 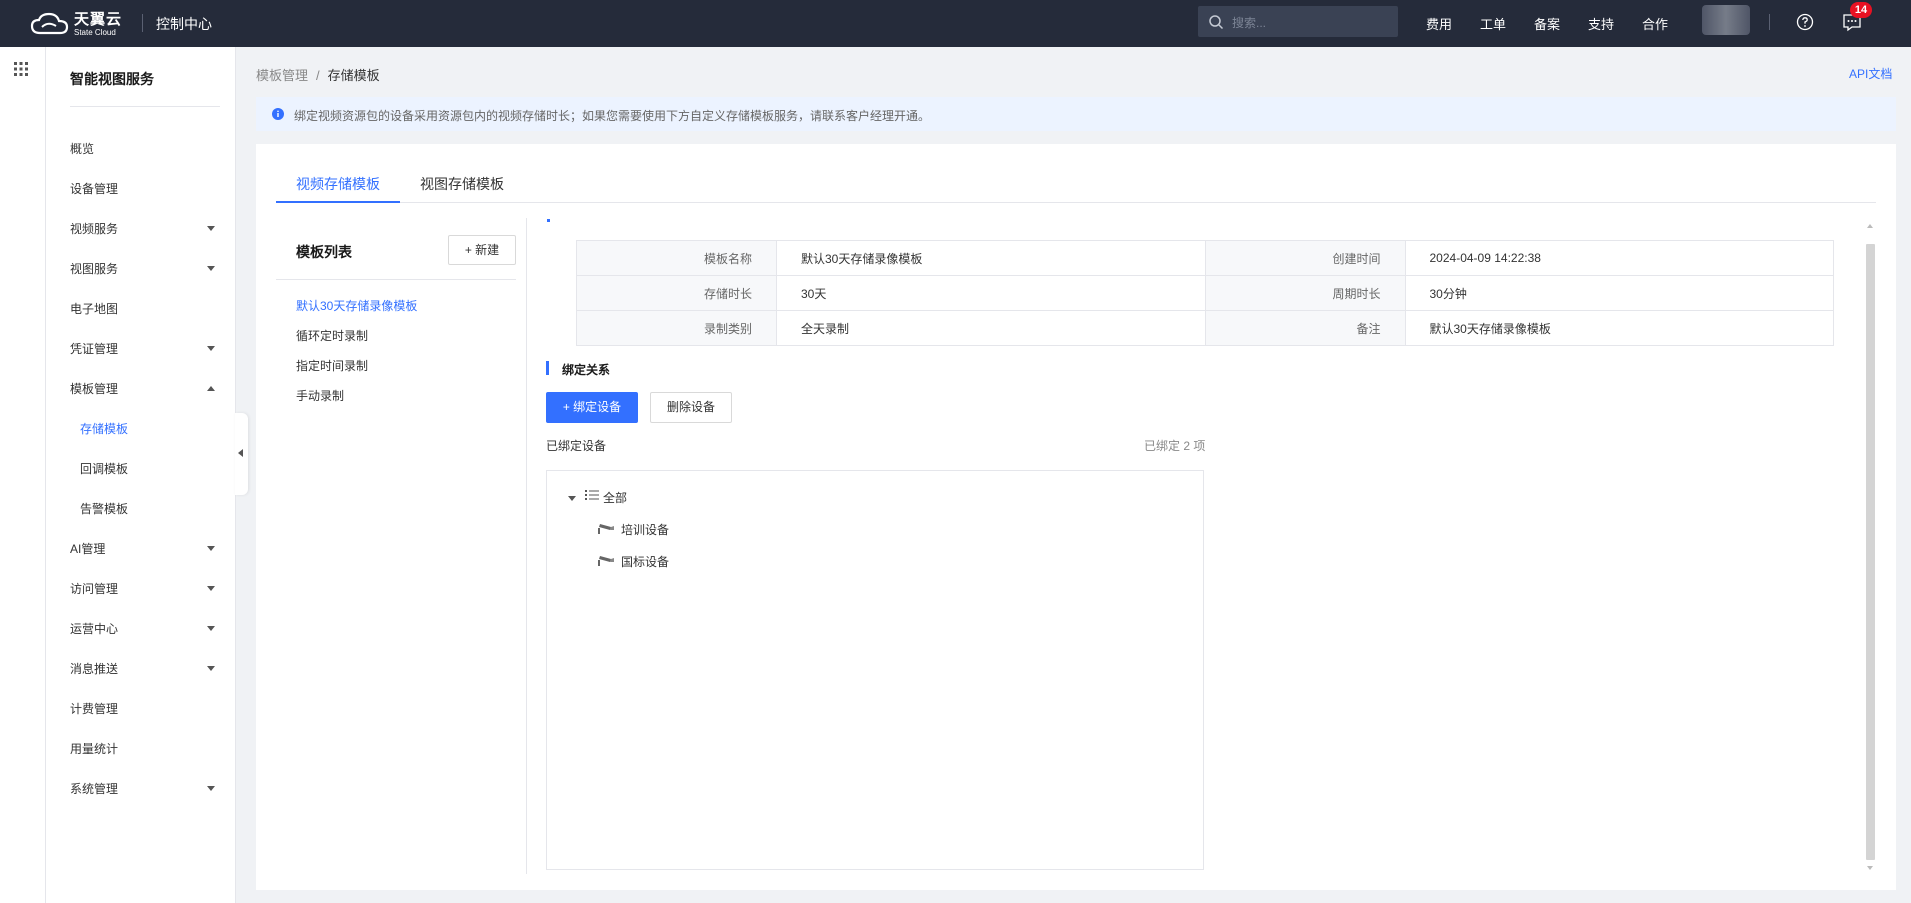 I want to click on bound-count: 已绑定 2 项, so click(x=1175, y=446).